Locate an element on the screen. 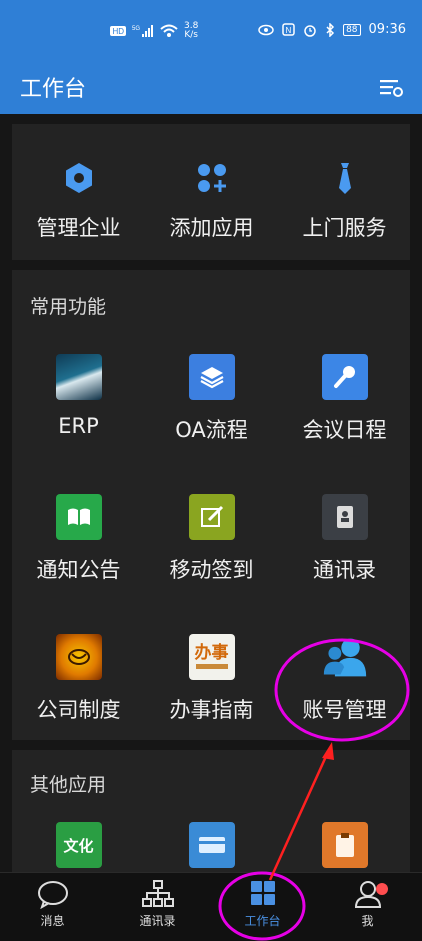 This screenshot has width=422, height=941. svg-text: HD is located at coordinates (119, 31).